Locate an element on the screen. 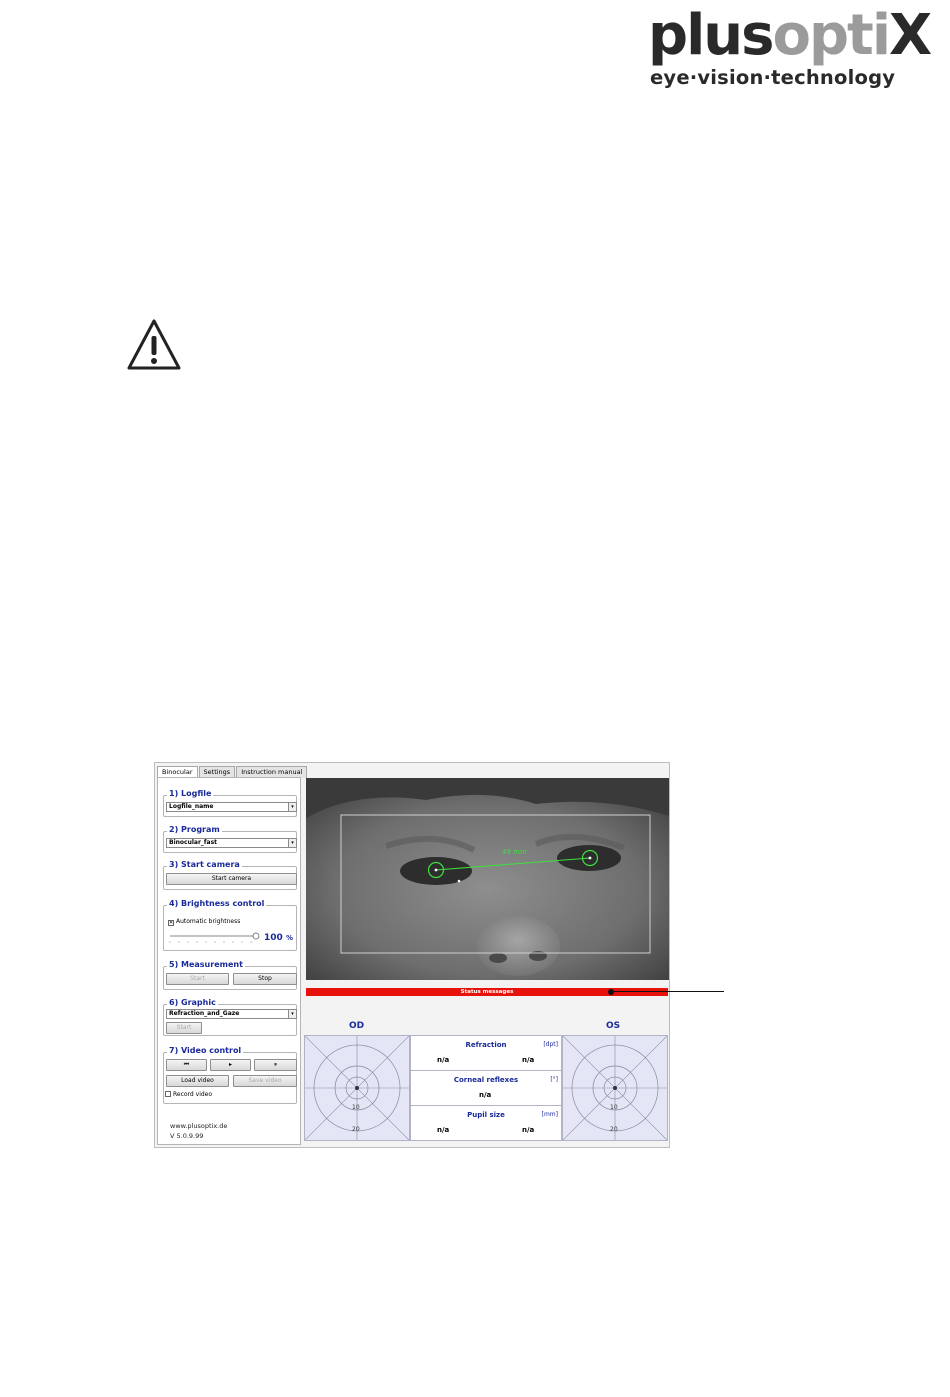 This screenshot has height=1397, width=950. brightness-title: 4) Brightness control is located at coordinates (217, 903).